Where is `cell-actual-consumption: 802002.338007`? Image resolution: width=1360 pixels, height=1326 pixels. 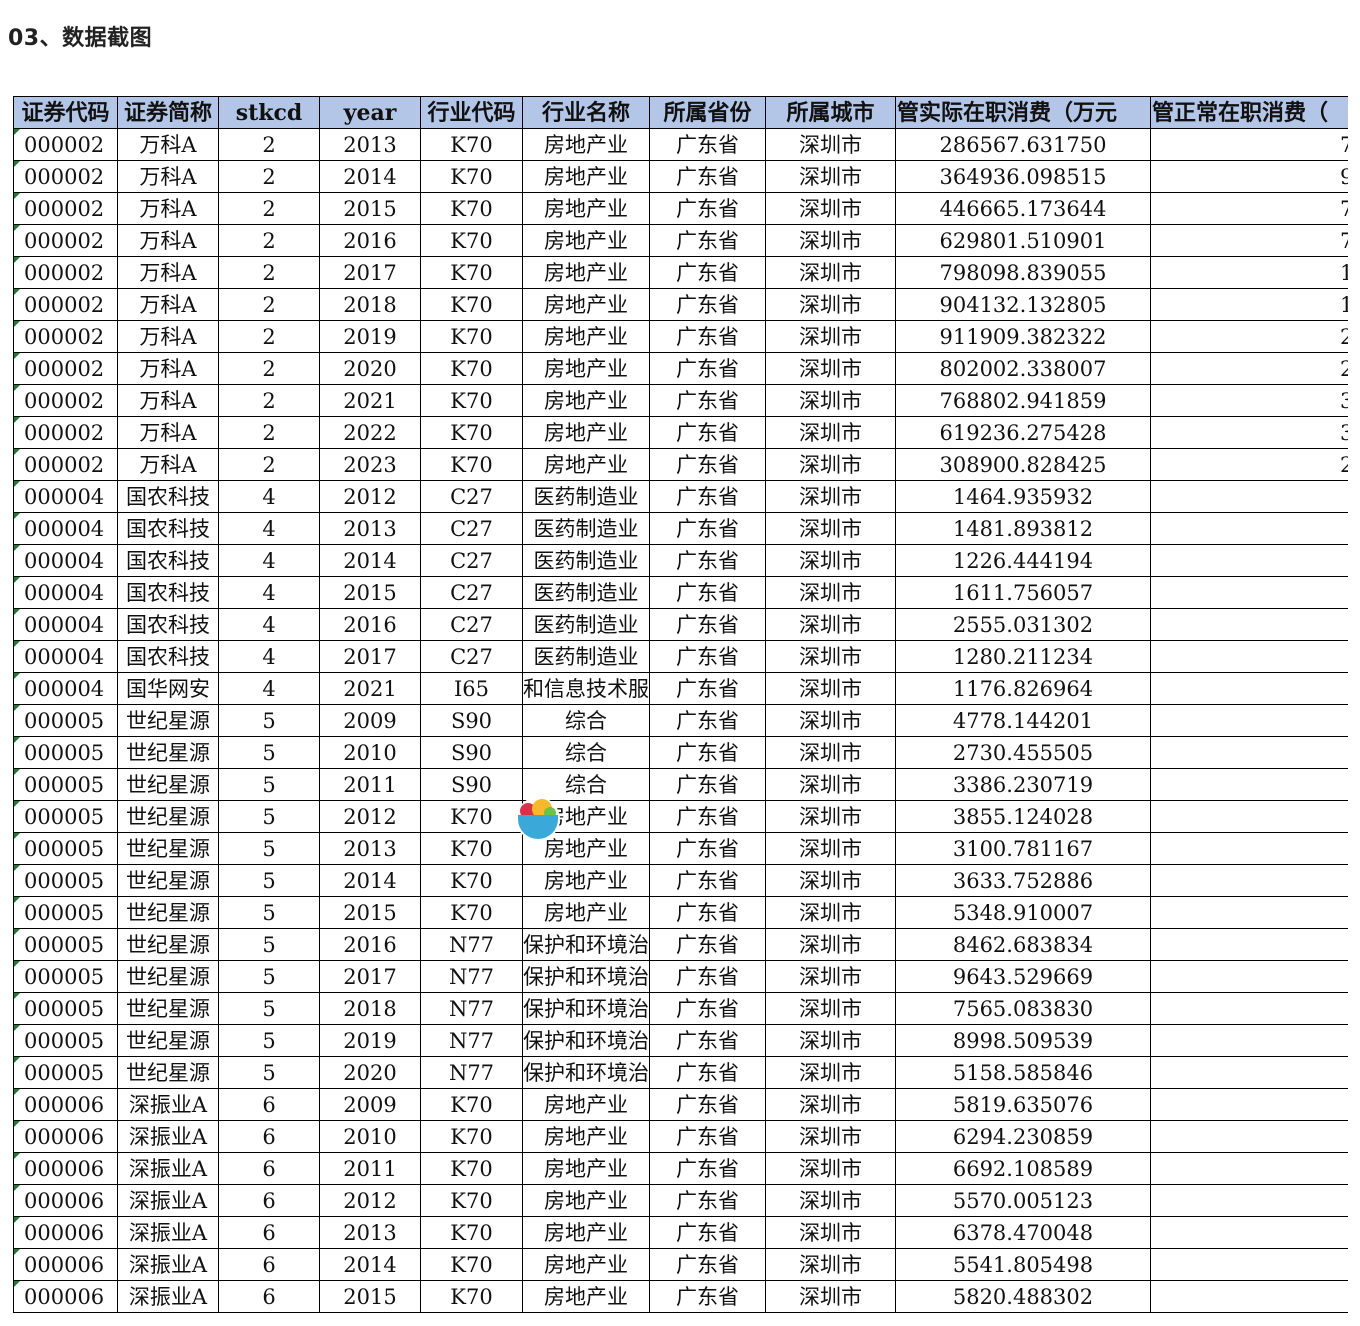
cell-actual-consumption: 802002.338007 is located at coordinates (1023, 368).